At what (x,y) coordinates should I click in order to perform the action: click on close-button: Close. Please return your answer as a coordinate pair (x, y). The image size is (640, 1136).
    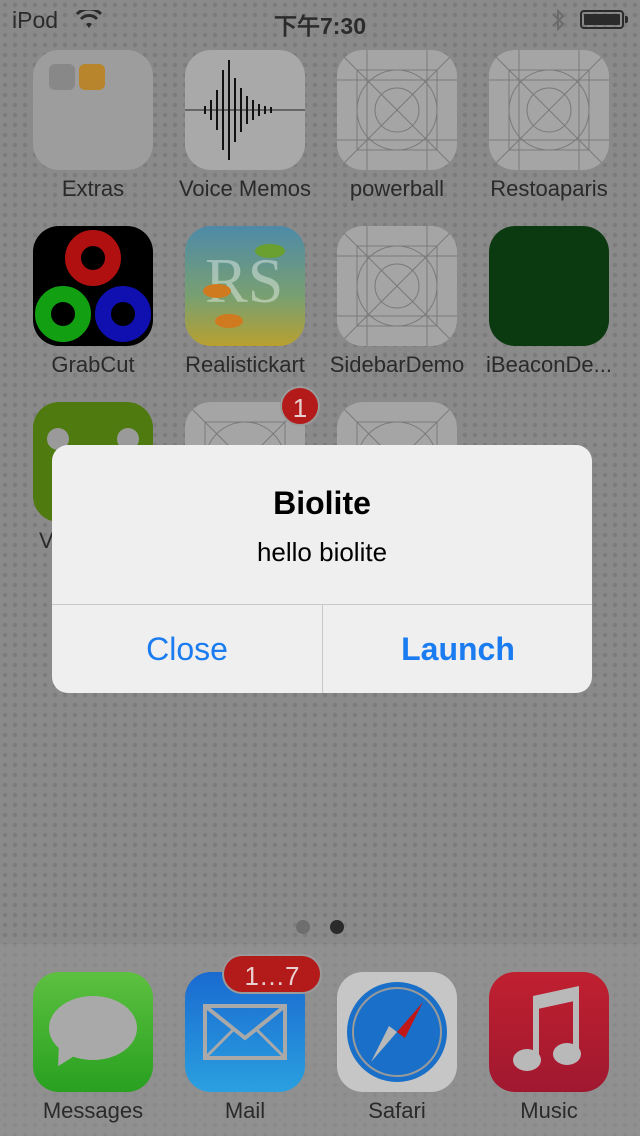
    Looking at the image, I should click on (187, 649).